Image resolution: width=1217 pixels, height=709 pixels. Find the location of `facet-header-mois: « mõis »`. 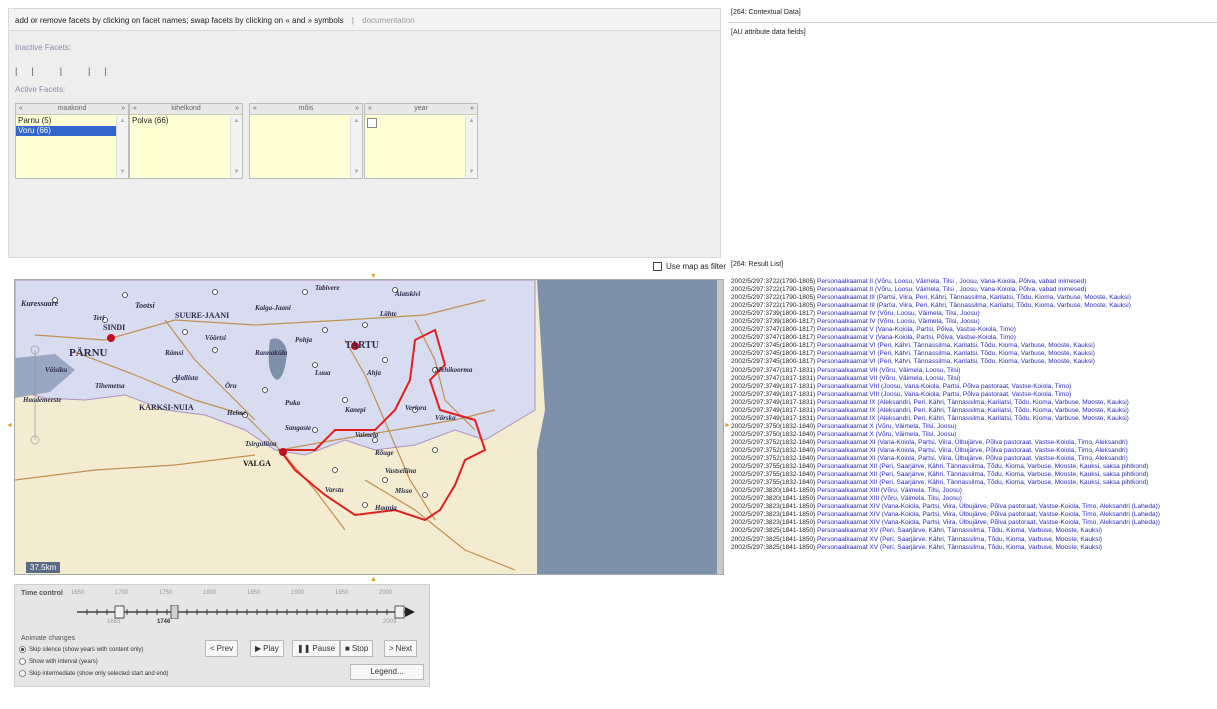

facet-header-mois: « mõis » is located at coordinates (306, 109).